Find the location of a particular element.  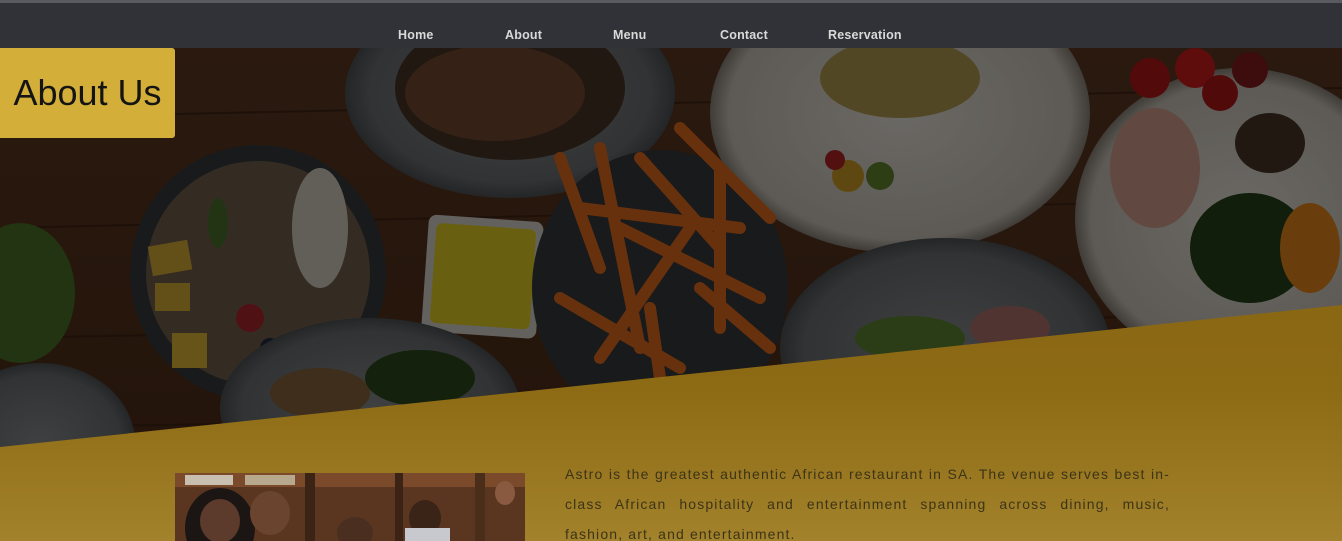

restaurant-photo is located at coordinates (350, 507).